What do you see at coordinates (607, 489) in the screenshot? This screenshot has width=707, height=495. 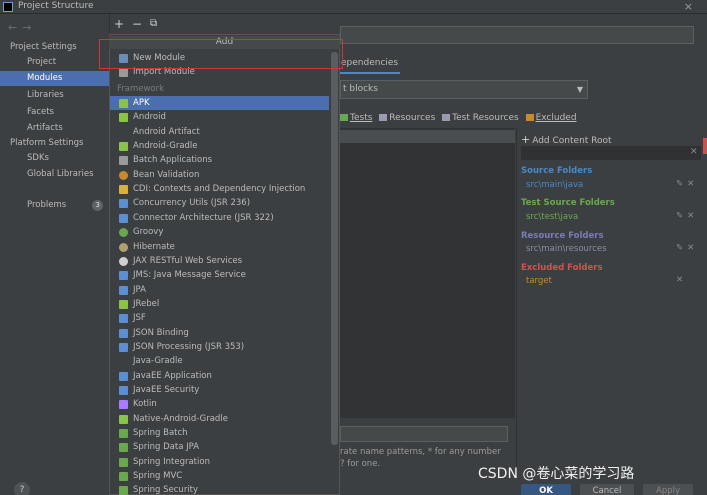 I see `cancel-button: Cancel` at bounding box center [607, 489].